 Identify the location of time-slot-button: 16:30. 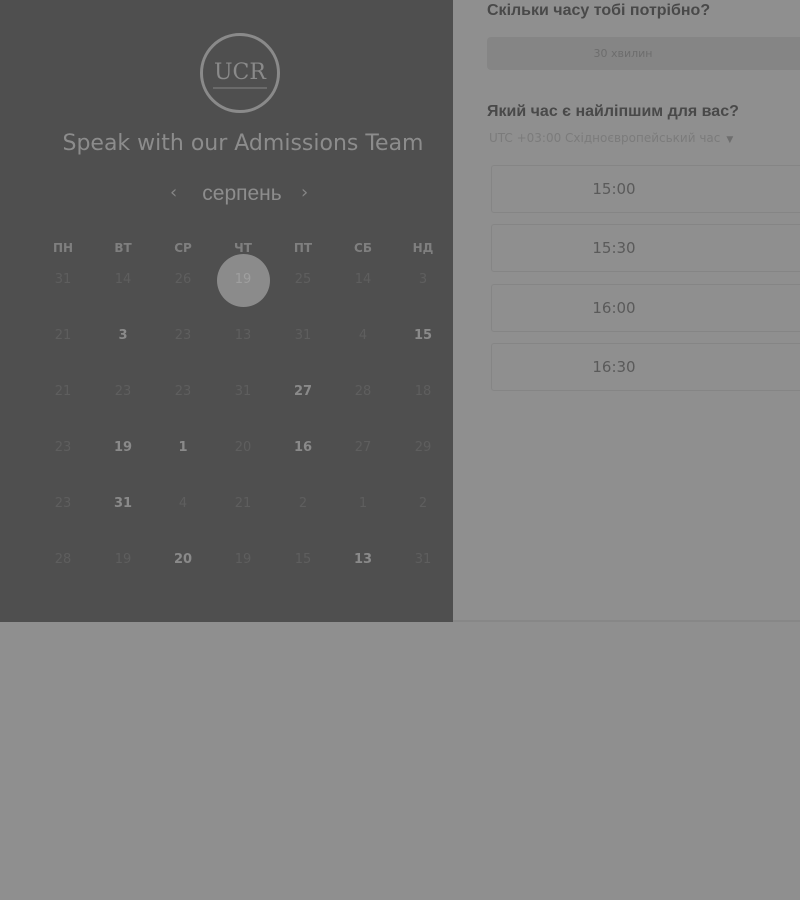
(645, 367).